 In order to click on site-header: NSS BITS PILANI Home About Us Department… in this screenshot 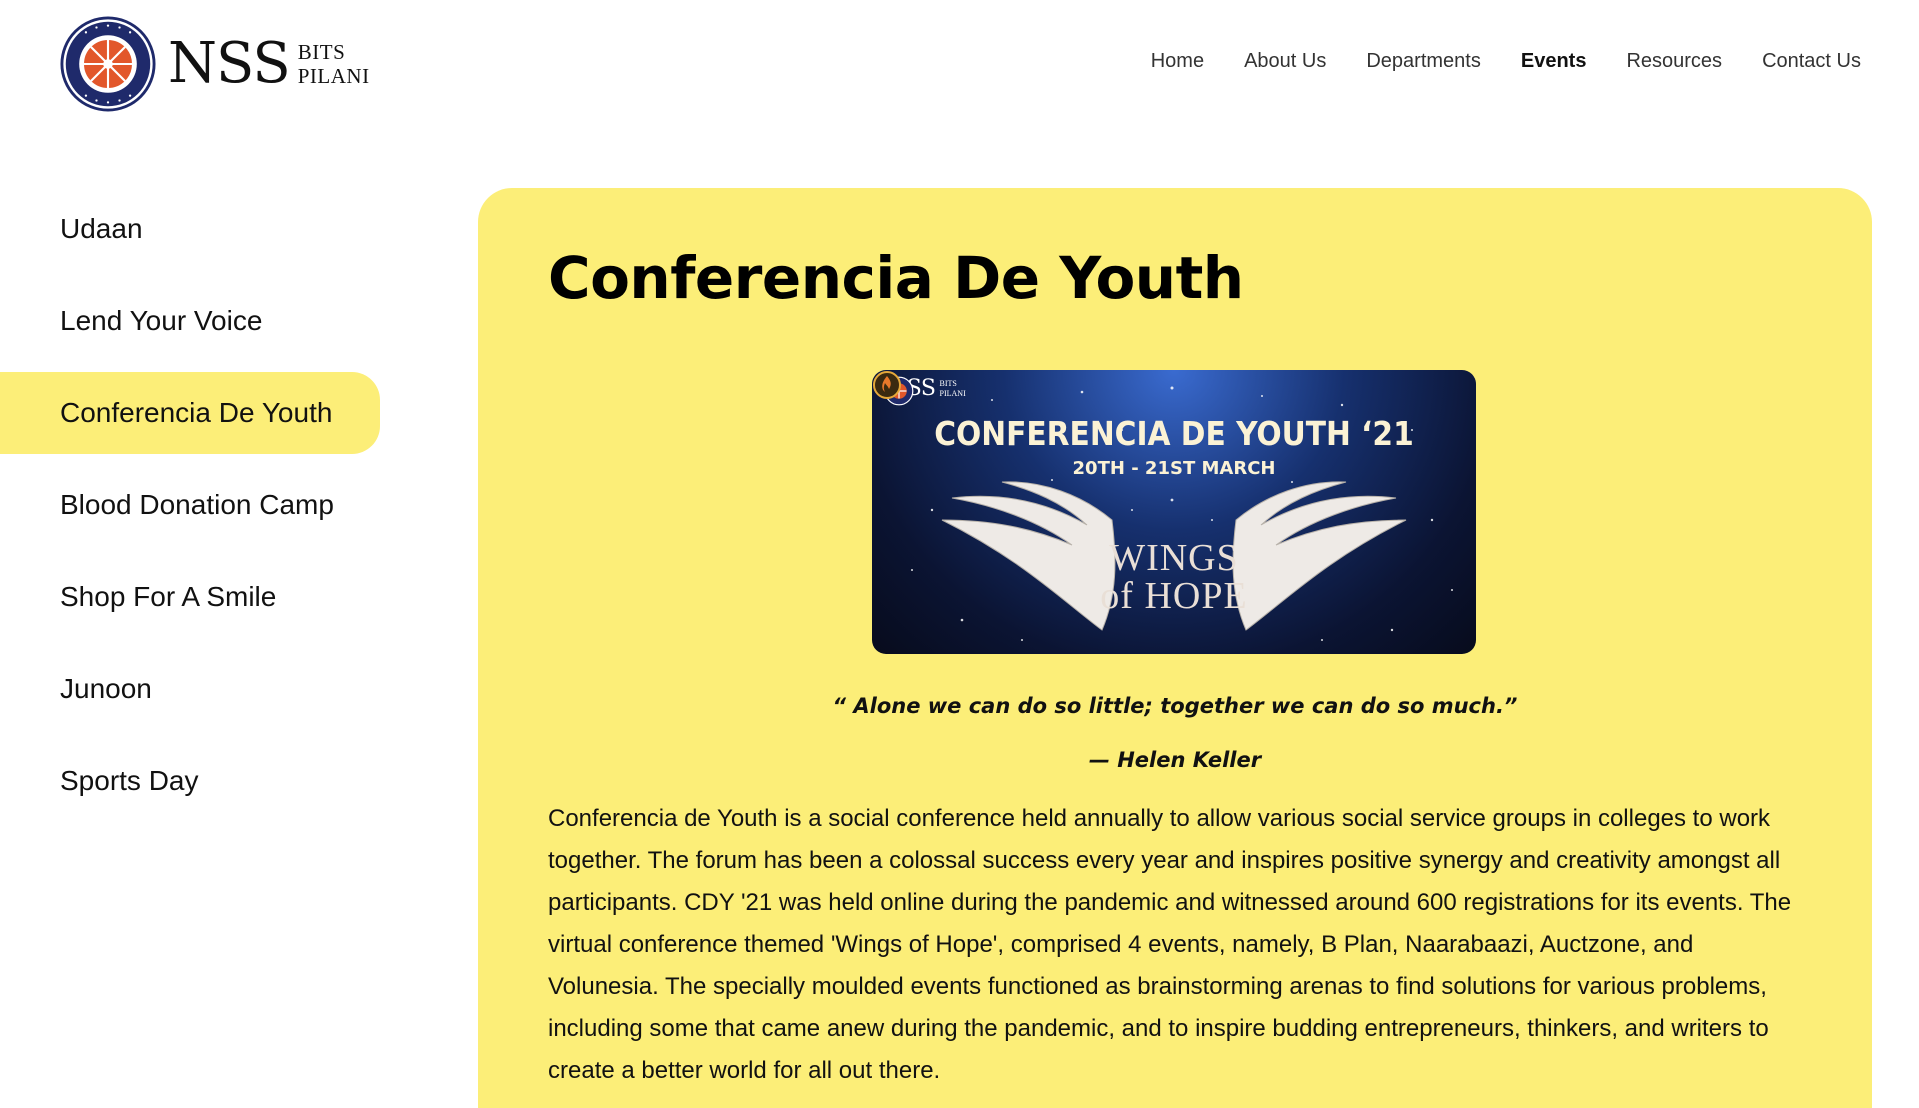, I will do `click(959, 65)`.